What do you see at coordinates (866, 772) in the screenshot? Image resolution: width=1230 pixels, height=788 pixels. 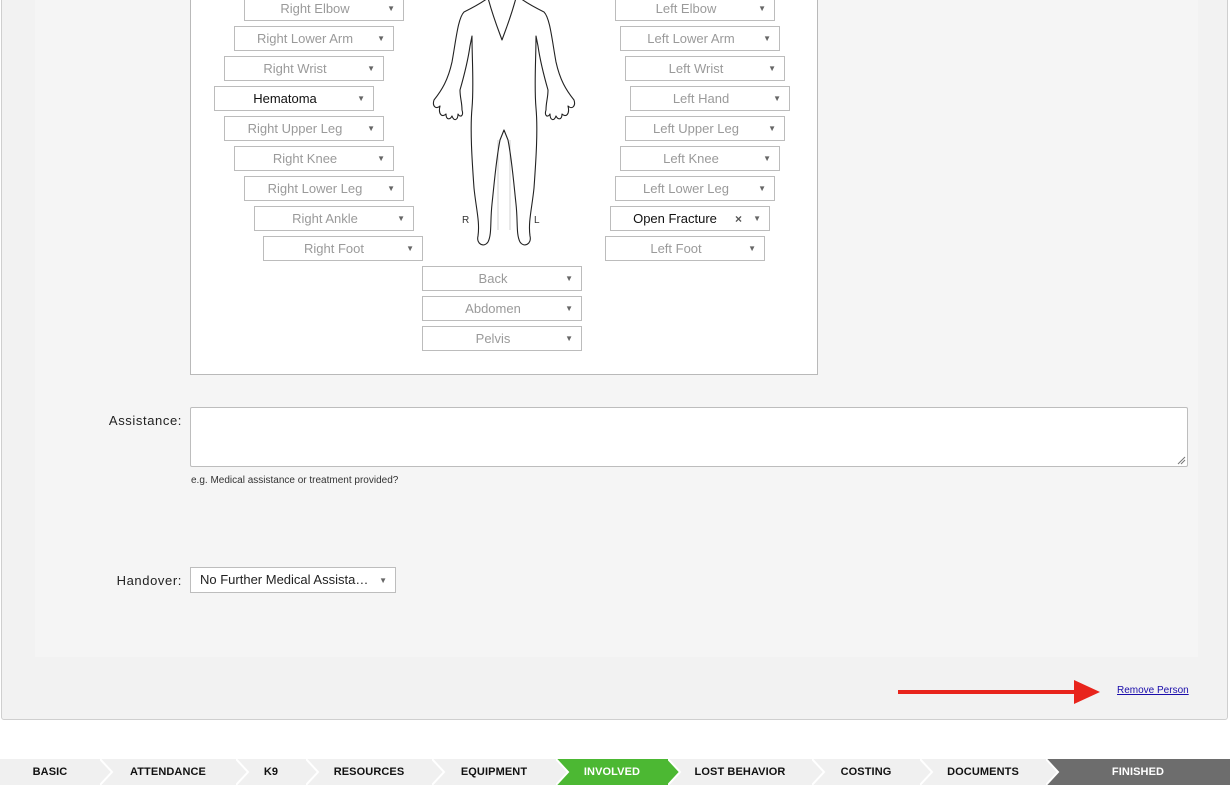 I see `step-costing: COSTING` at bounding box center [866, 772].